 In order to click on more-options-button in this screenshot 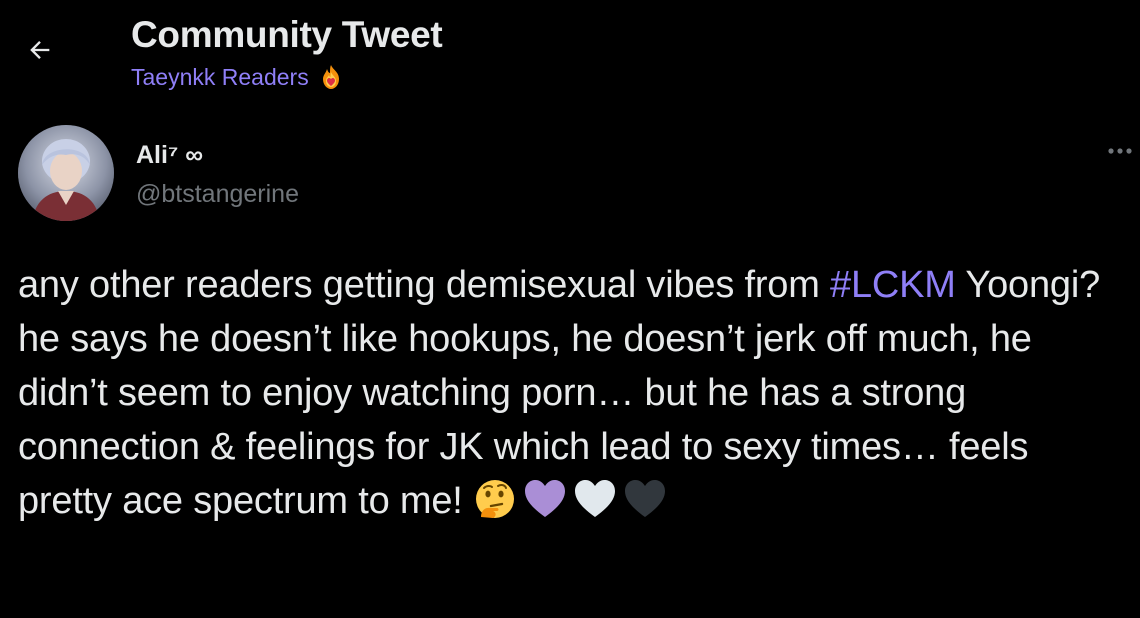, I will do `click(1120, 151)`.